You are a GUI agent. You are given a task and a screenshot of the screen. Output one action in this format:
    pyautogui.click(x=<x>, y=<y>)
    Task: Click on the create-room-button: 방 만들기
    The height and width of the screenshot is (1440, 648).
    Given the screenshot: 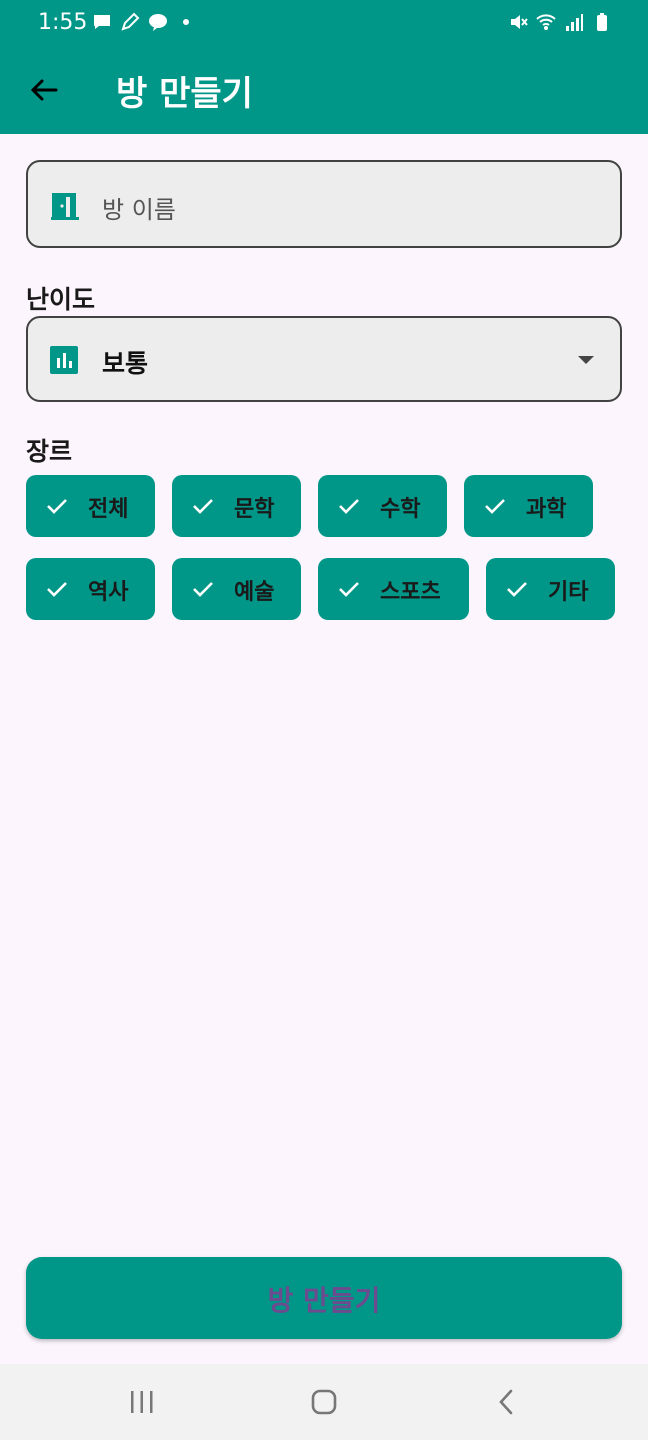 What is the action you would take?
    pyautogui.click(x=324, y=1298)
    